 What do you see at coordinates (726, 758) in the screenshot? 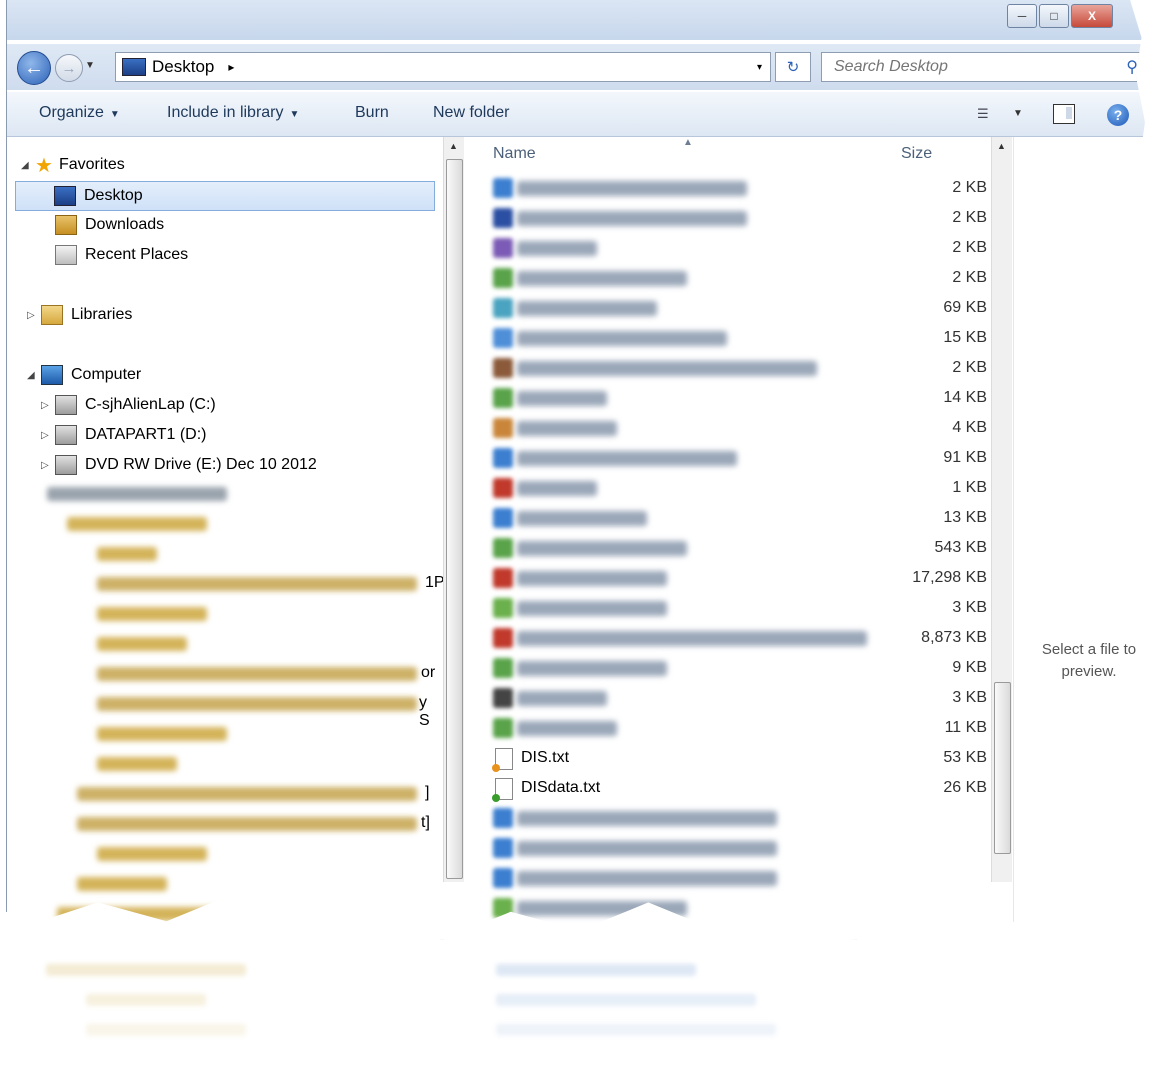
I see `file-row: DIS.txt 53 KB` at bounding box center [726, 758].